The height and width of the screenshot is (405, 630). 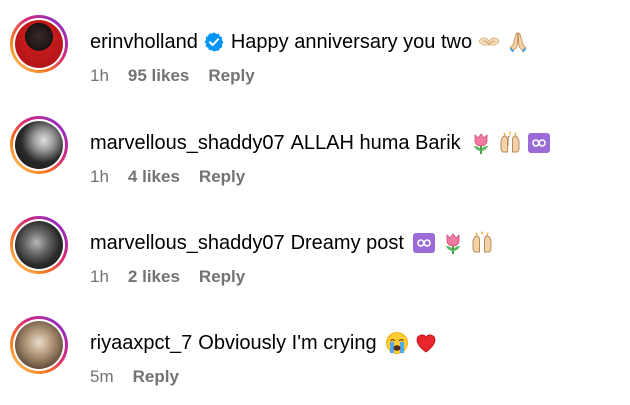 I want to click on comment-line: marvellous_shaddy07 ALLAH huma Barik, so click(x=320, y=143).